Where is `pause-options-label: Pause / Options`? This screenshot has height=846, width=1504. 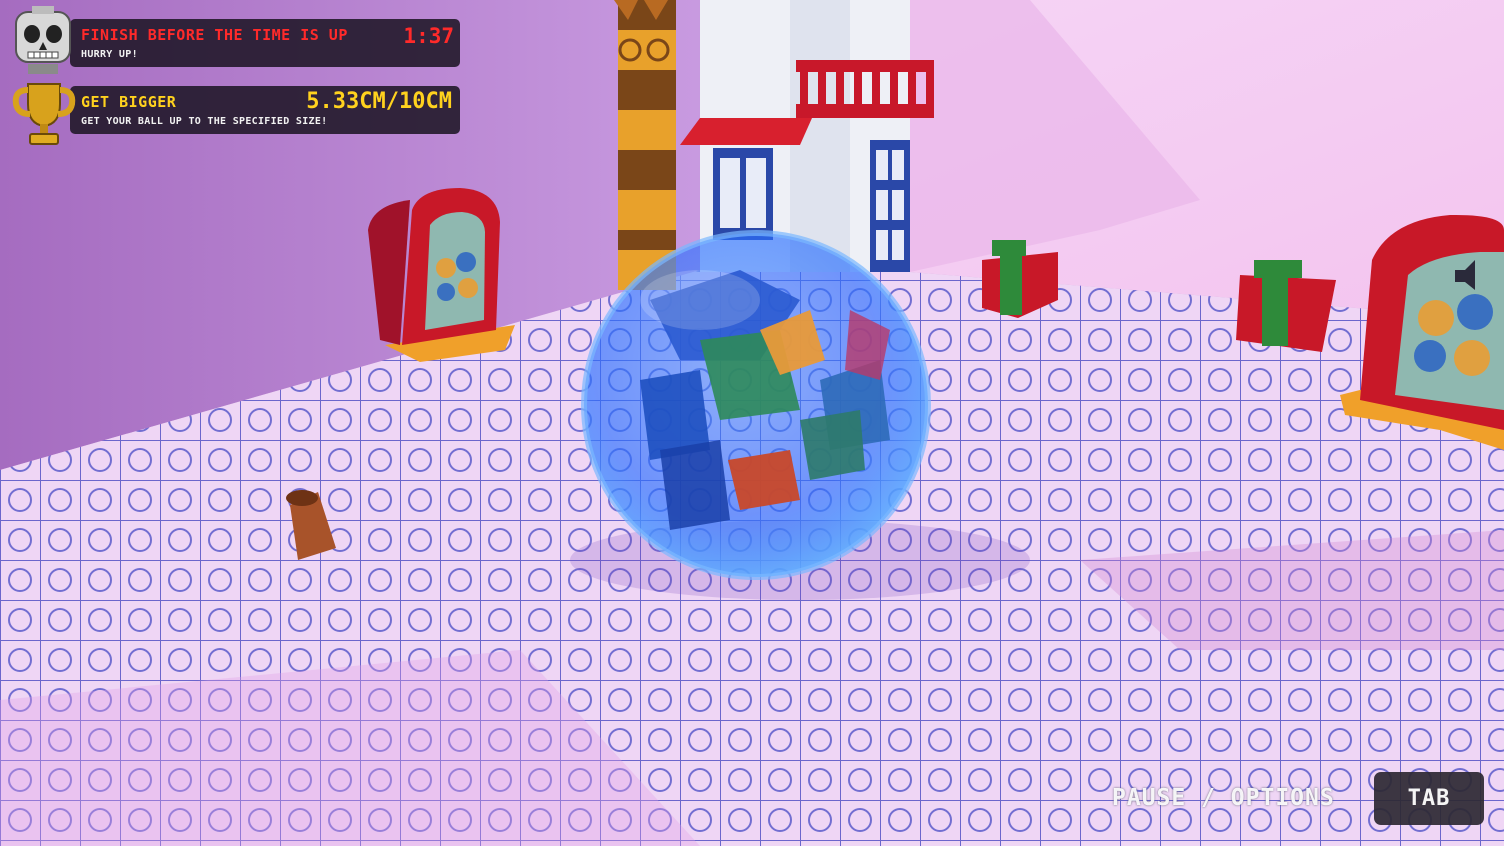
pause-options-label: Pause / Options is located at coordinates (1234, 798).